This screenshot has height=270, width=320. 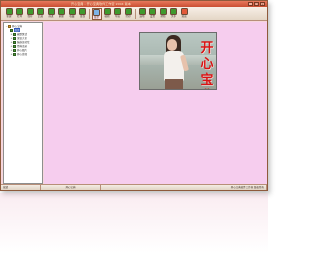 I want to click on close-button: ×, so click(x=262, y=4).